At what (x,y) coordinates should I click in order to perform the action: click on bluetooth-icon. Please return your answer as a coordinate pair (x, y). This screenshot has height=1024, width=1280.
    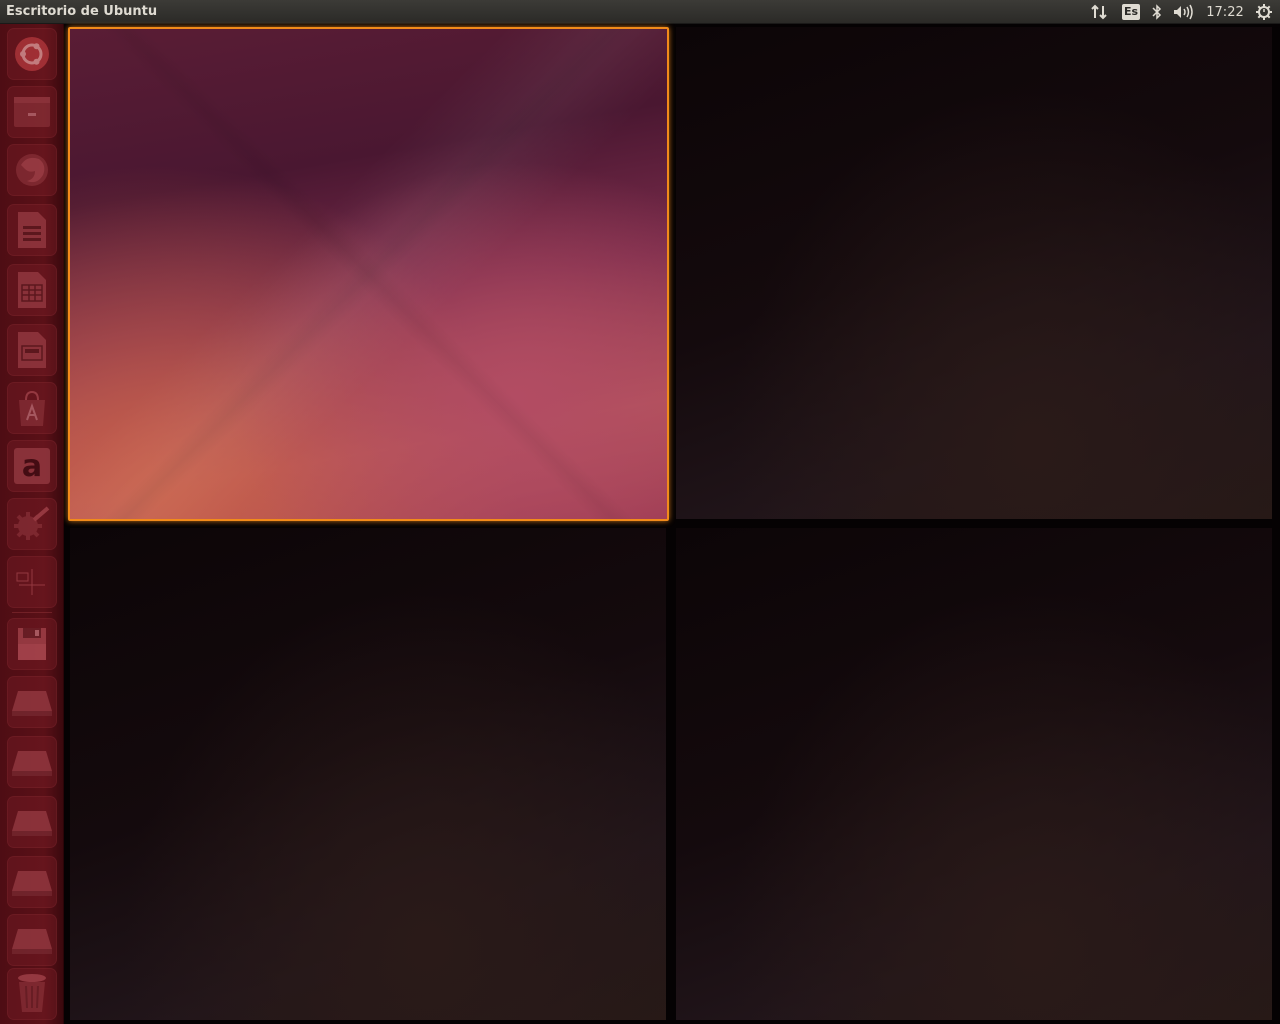
    Looking at the image, I should click on (1157, 12).